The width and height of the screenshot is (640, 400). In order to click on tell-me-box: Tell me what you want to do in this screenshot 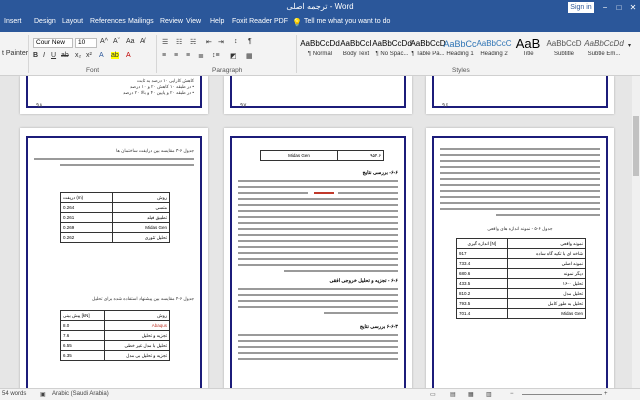, I will do `click(347, 21)`.